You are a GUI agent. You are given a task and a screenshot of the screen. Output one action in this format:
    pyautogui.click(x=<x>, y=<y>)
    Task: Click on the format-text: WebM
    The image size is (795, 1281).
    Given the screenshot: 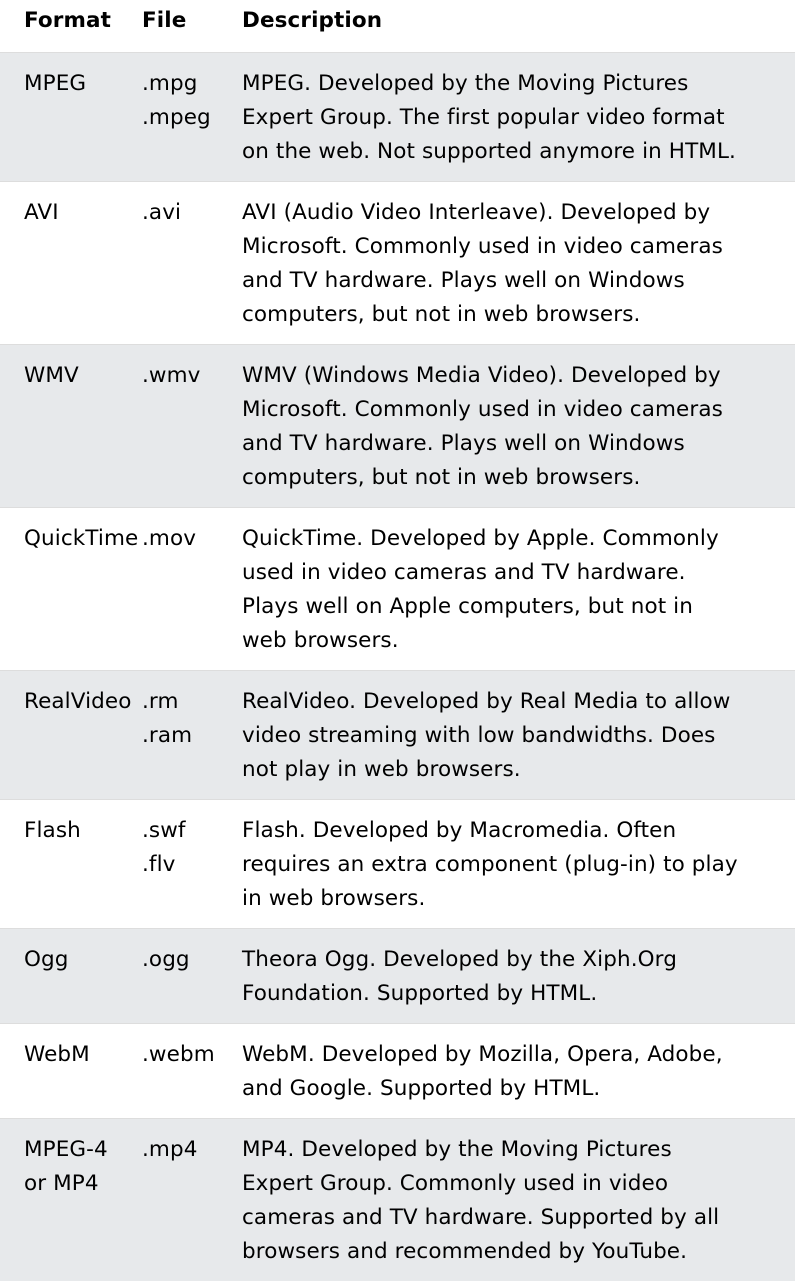 What is the action you would take?
    pyautogui.click(x=83, y=1055)
    